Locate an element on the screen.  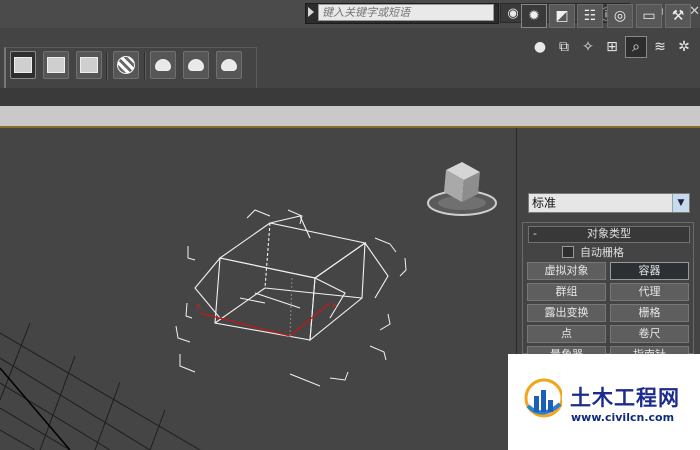
motion-tab: ◎ is located at coordinates (620, 16).